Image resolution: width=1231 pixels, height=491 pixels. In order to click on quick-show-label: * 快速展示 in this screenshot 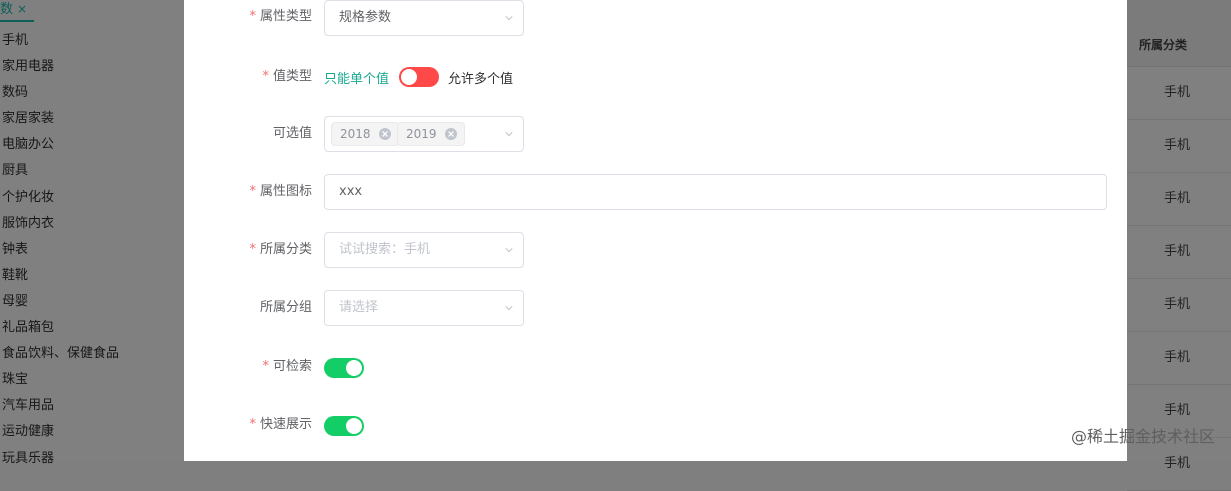, I will do `click(248, 425)`.